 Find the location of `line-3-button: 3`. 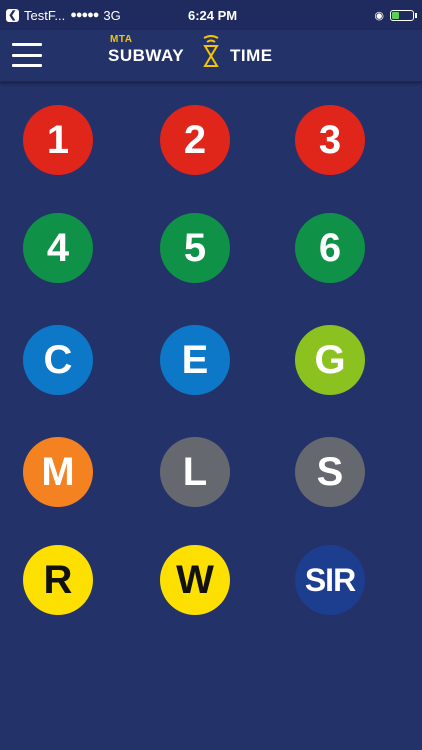

line-3-button: 3 is located at coordinates (330, 140).